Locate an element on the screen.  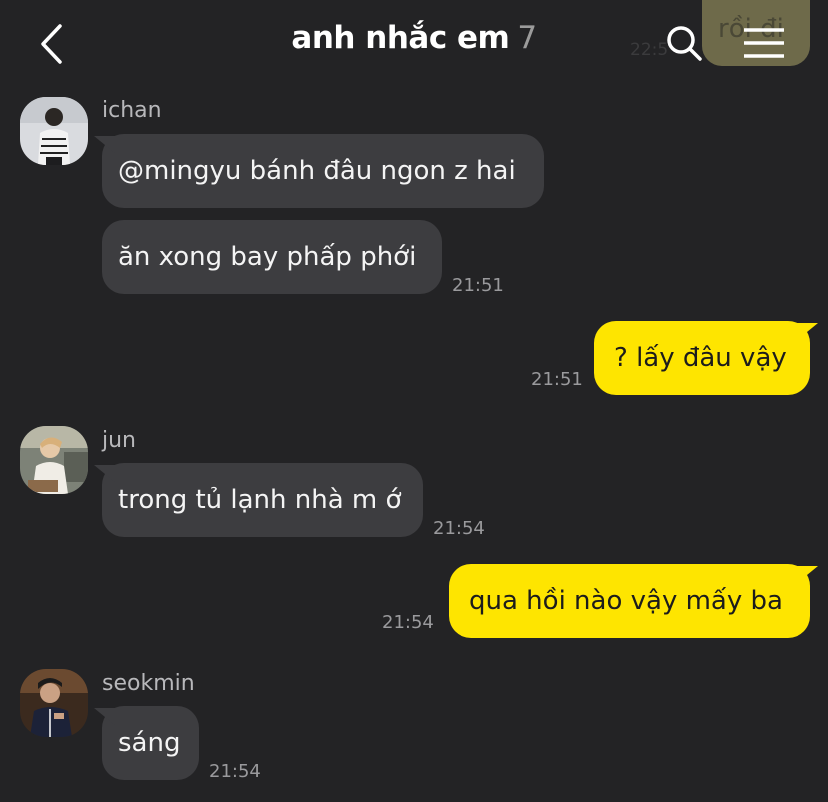
sender-name-jun: jun is located at coordinates (119, 440).